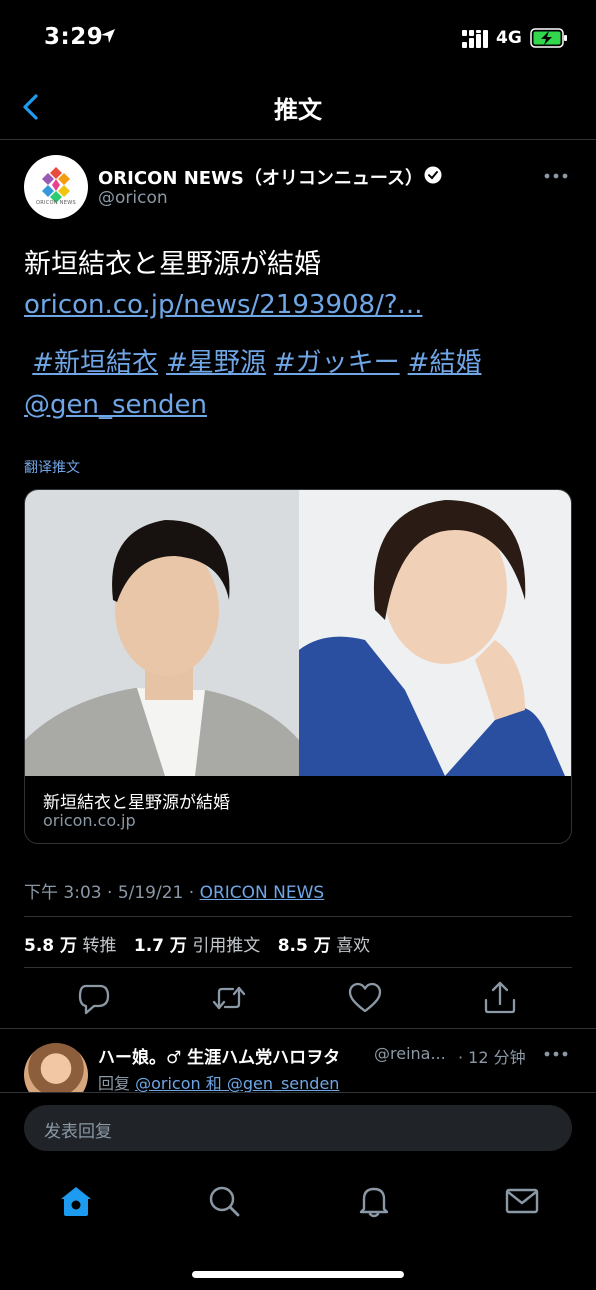 The width and height of the screenshot is (596, 1290). I want to click on oricon-logo-icon, so click(56, 185).